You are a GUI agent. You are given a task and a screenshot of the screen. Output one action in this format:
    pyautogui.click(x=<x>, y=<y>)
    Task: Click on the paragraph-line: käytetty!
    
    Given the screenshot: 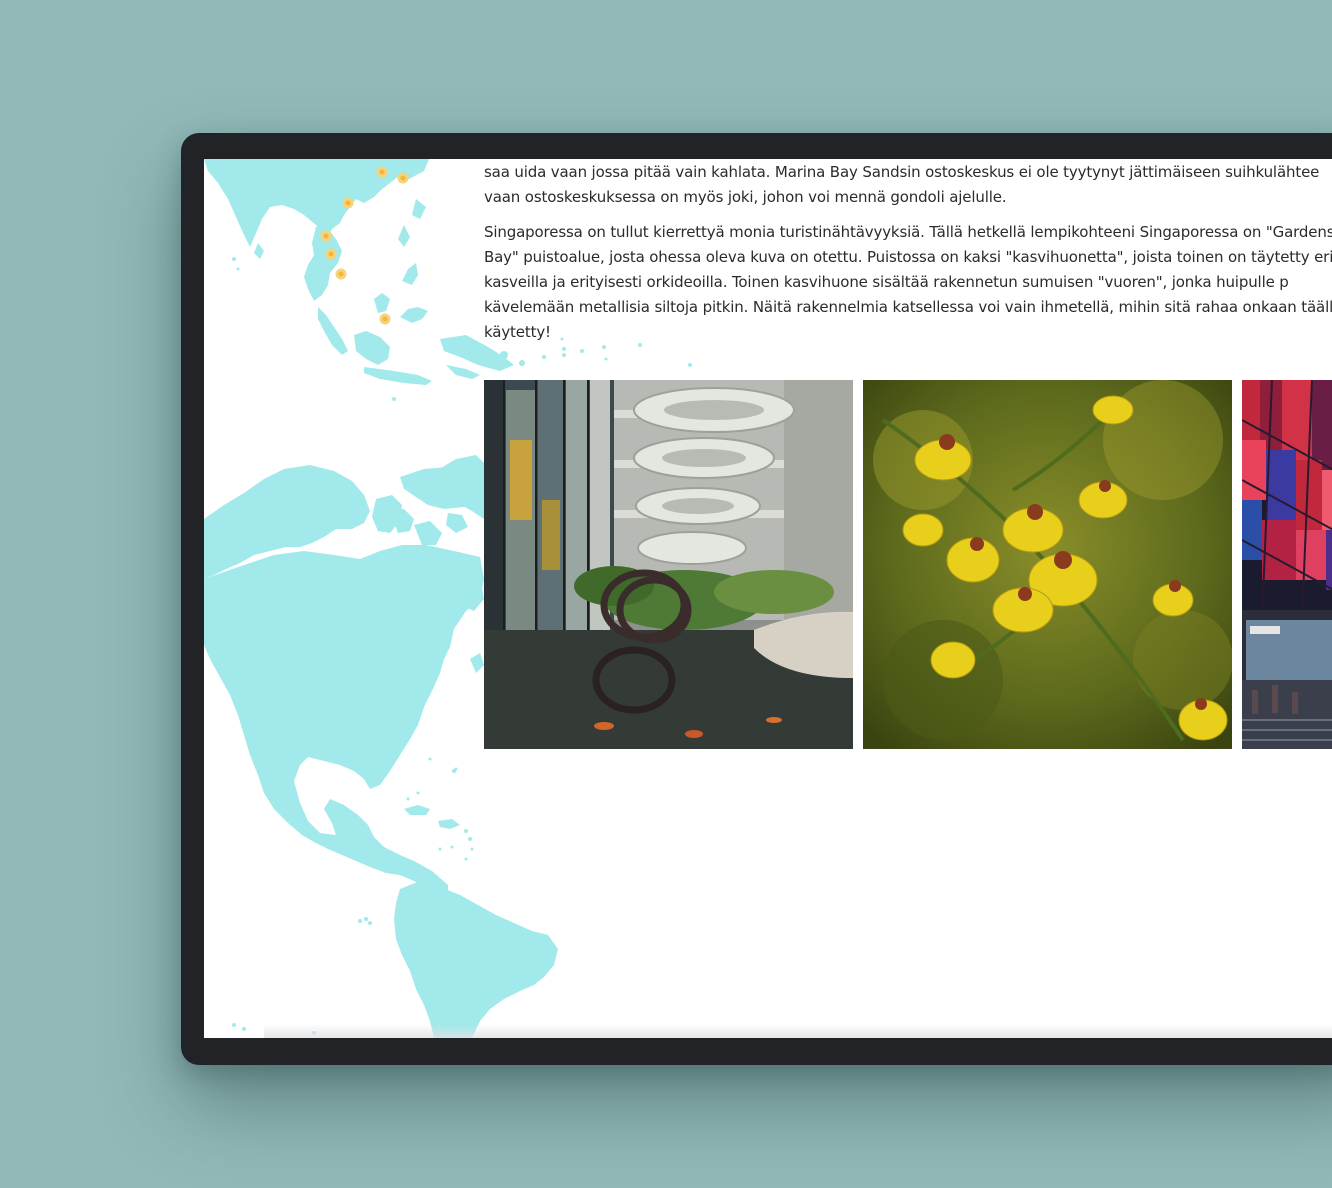 What is the action you would take?
    pyautogui.click(x=517, y=332)
    